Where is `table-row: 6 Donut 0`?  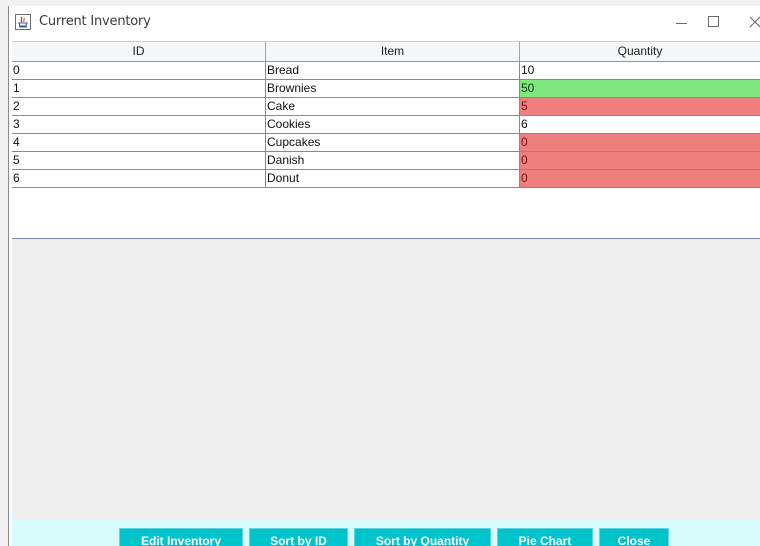 table-row: 6 Donut 0 is located at coordinates (386, 179).